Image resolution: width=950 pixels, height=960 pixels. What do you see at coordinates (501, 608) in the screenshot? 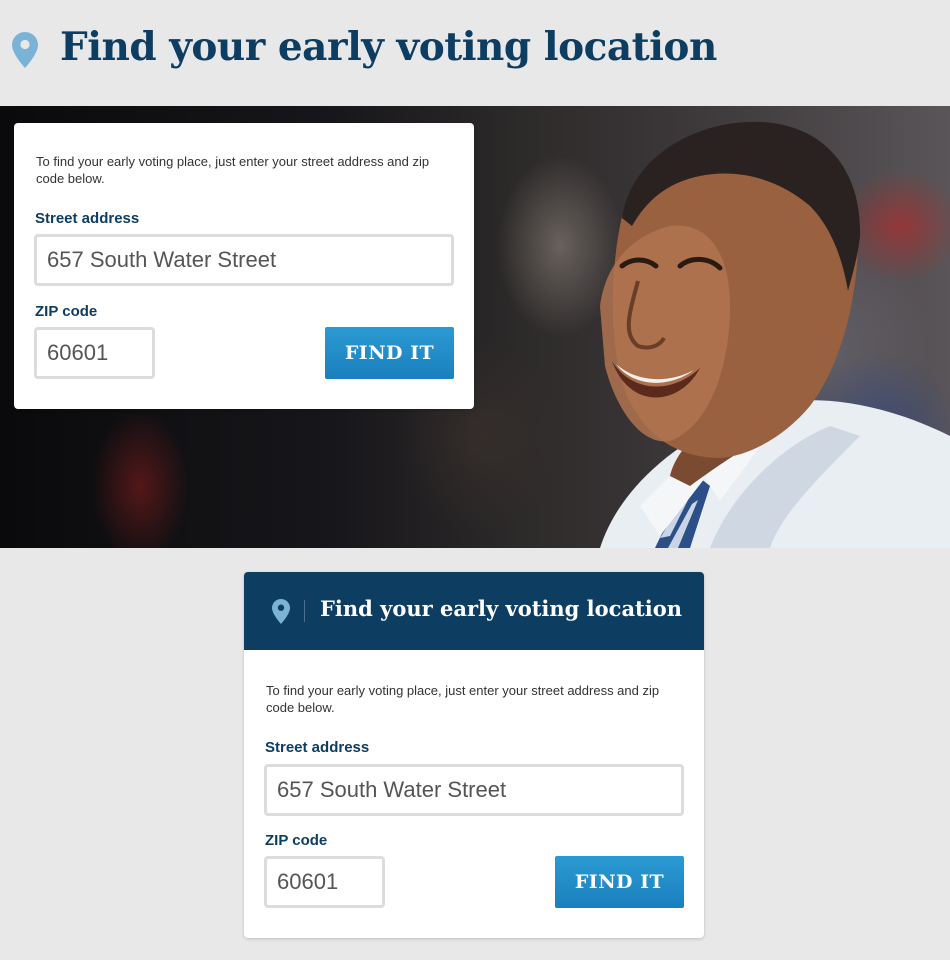
I see `widget-title: Find your early voting location` at bounding box center [501, 608].